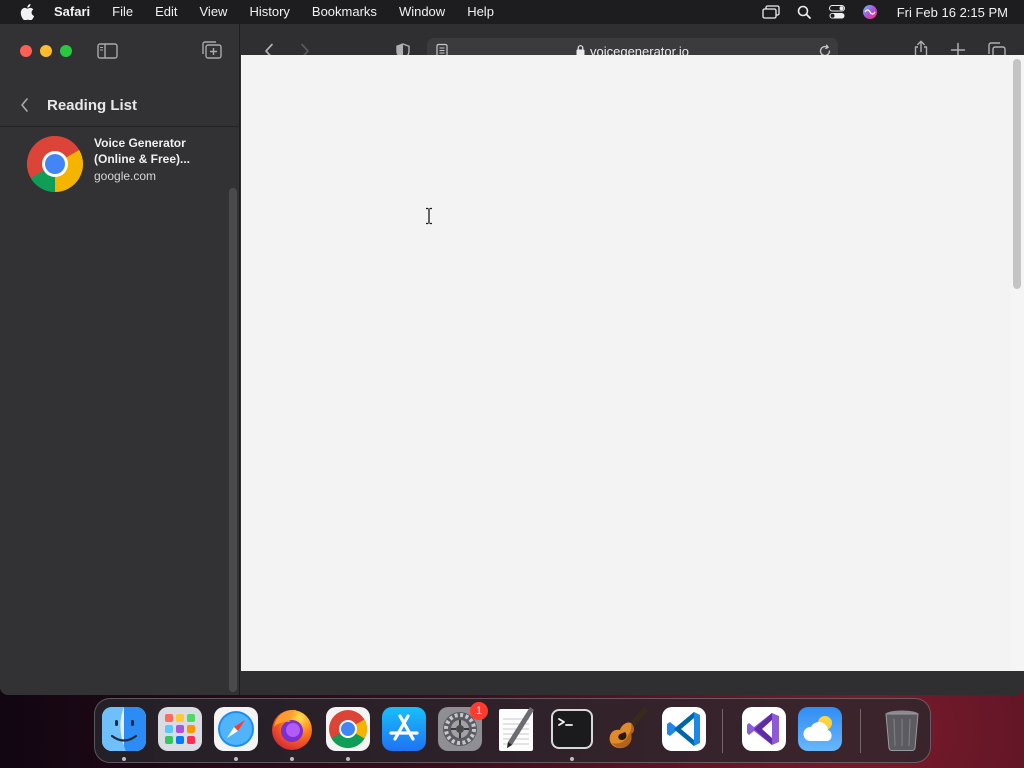 The image size is (1024, 768). What do you see at coordinates (236, 729) in the screenshot?
I see `dock-safari-icon` at bounding box center [236, 729].